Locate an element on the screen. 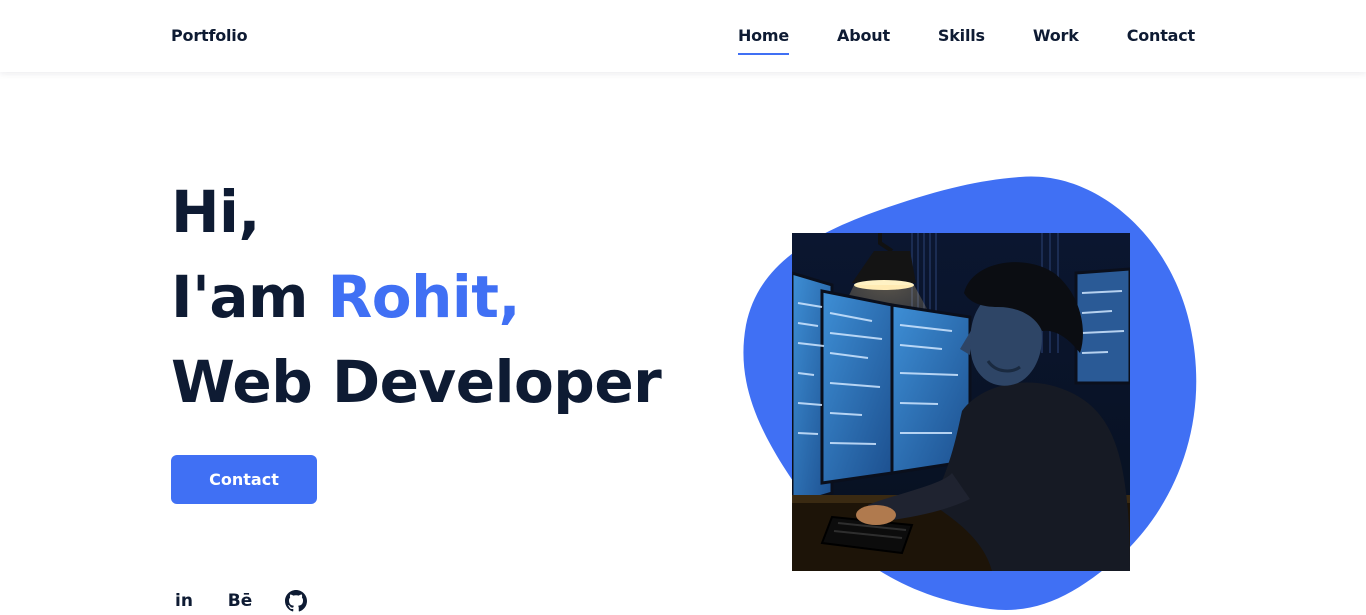  brand-logo: Portfolio is located at coordinates (209, 35).